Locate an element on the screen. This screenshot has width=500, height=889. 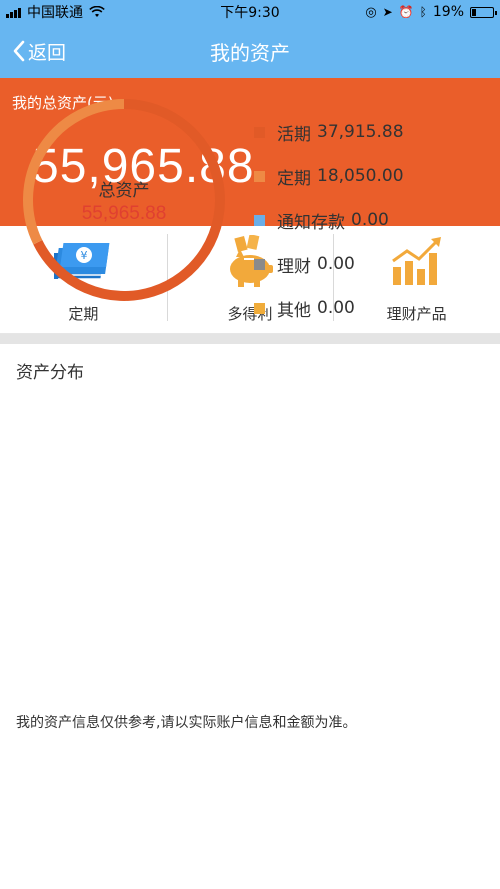
chevron-left-icon is located at coordinates (19, 51).